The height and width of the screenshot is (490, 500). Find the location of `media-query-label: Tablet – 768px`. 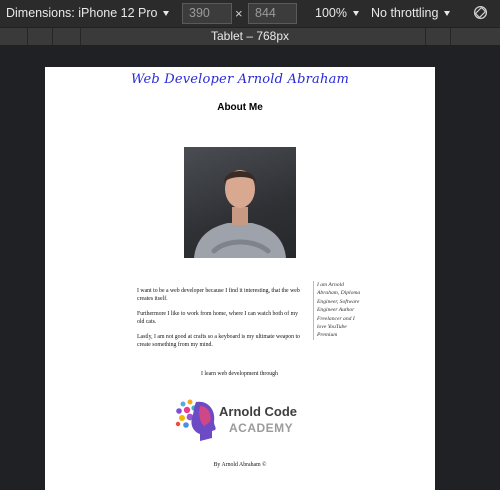

media-query-label: Tablet – 768px is located at coordinates (250, 36).